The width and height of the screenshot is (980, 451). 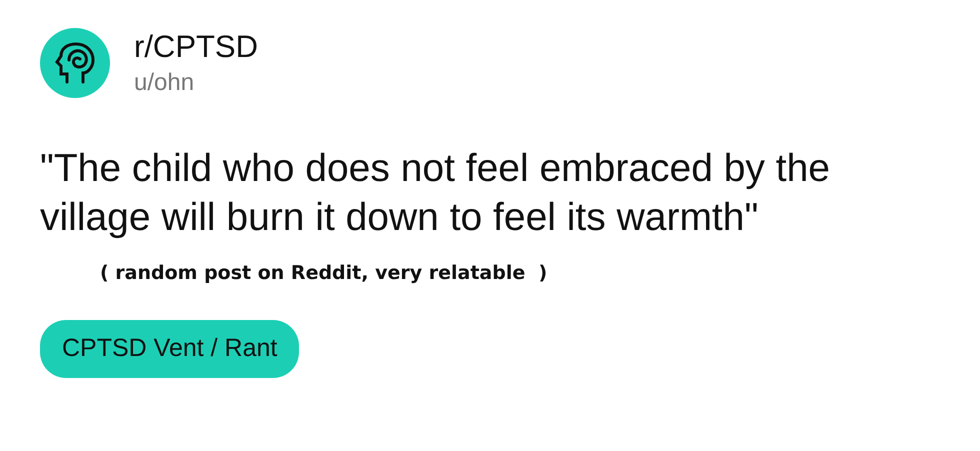 What do you see at coordinates (196, 47) in the screenshot?
I see `subreddit-name: r/CPTSD` at bounding box center [196, 47].